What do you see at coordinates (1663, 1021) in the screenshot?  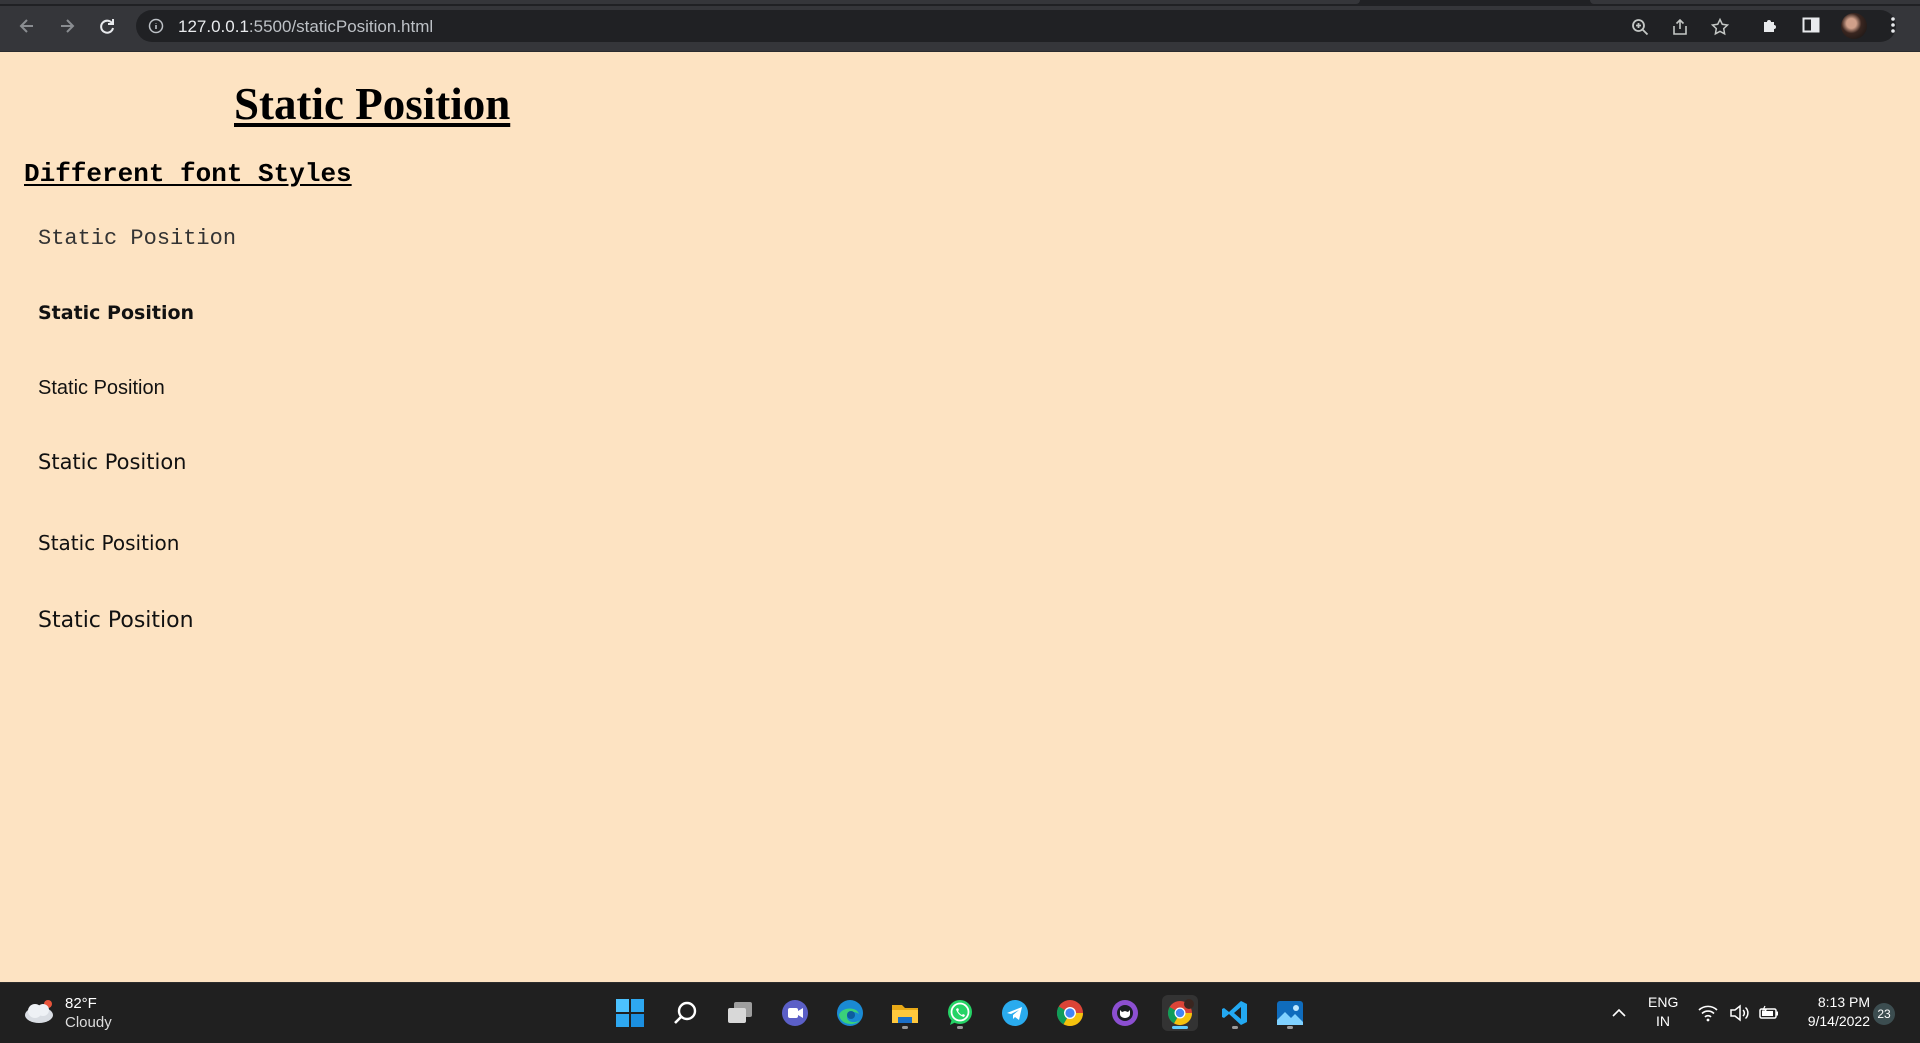 I see `region-code: IN` at bounding box center [1663, 1021].